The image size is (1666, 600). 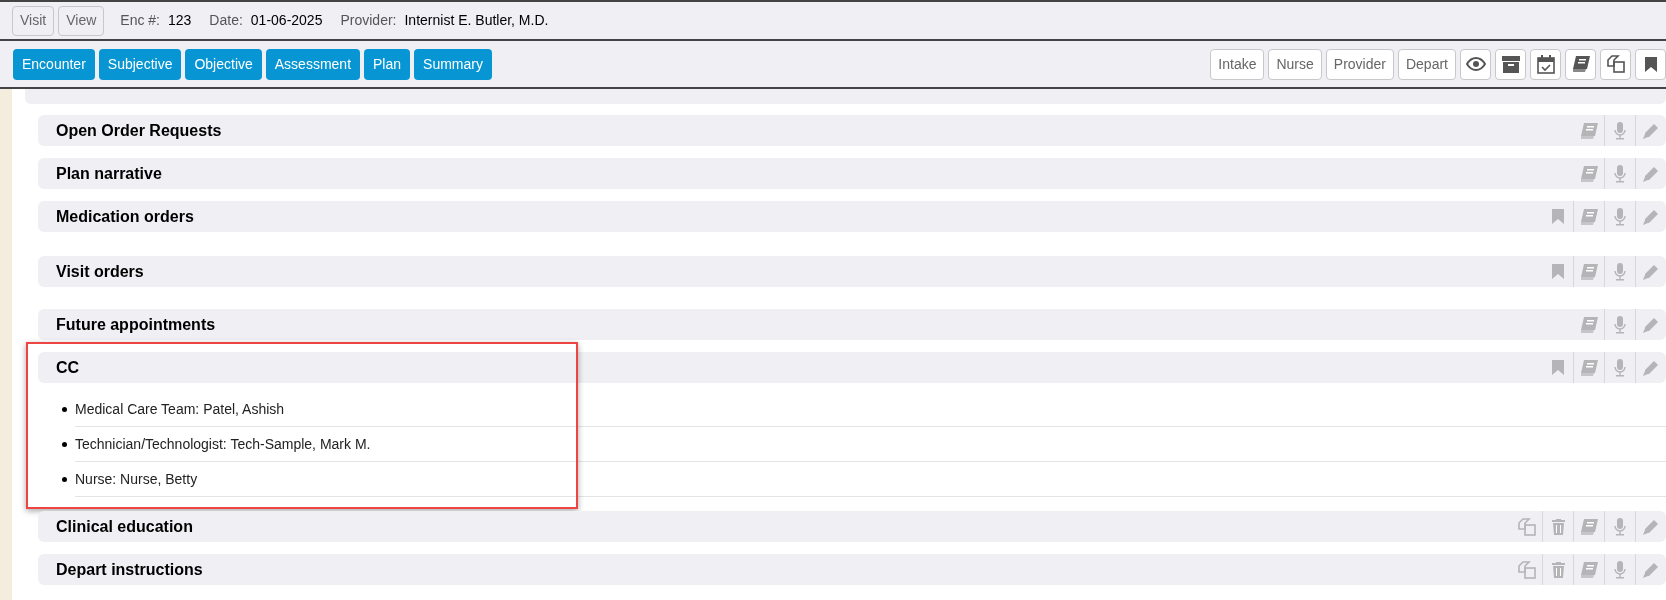 What do you see at coordinates (100, 271) in the screenshot?
I see `section-title: Visit orders` at bounding box center [100, 271].